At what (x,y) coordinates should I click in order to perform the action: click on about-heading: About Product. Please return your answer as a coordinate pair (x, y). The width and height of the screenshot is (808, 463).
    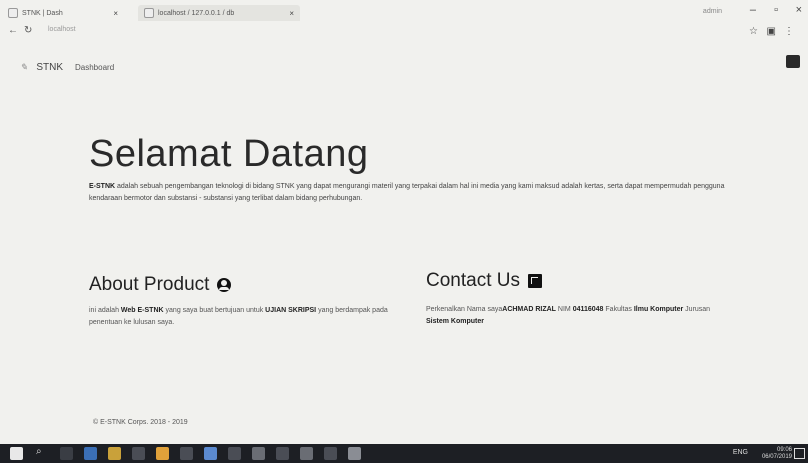
    Looking at the image, I should click on (160, 285).